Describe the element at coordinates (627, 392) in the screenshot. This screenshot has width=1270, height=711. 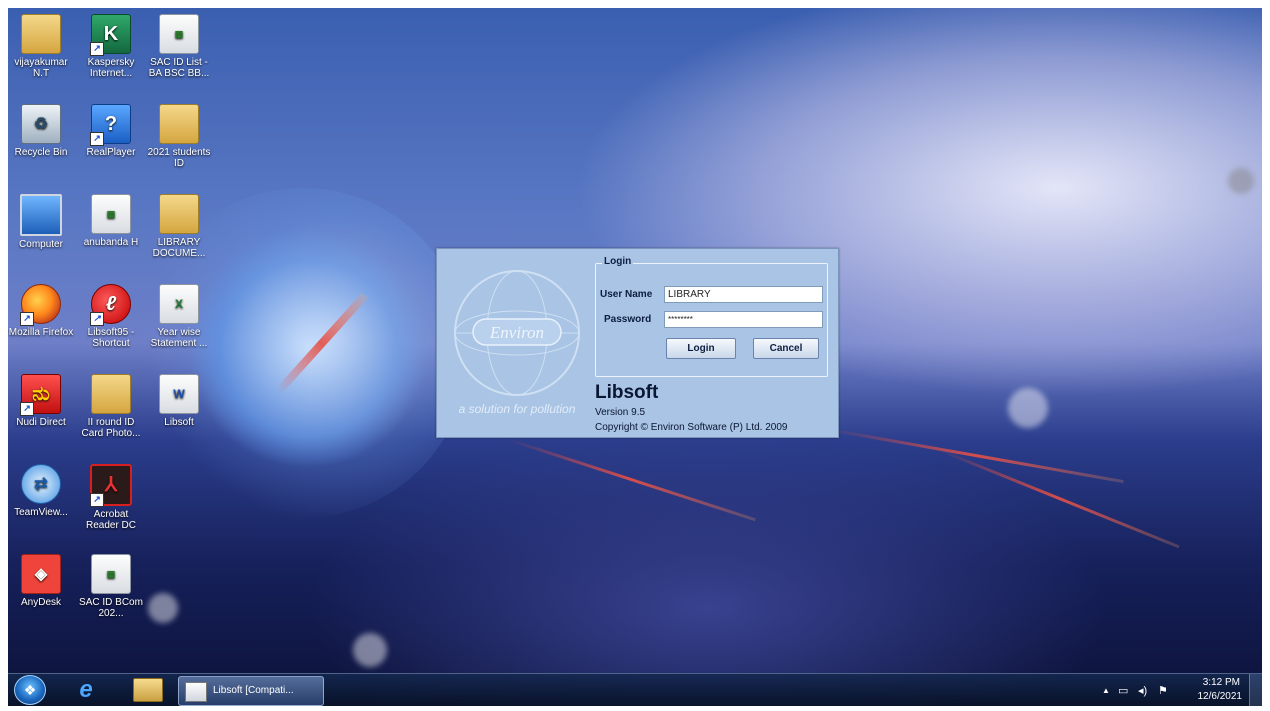
I see `product-name: Libsoft` at that location.